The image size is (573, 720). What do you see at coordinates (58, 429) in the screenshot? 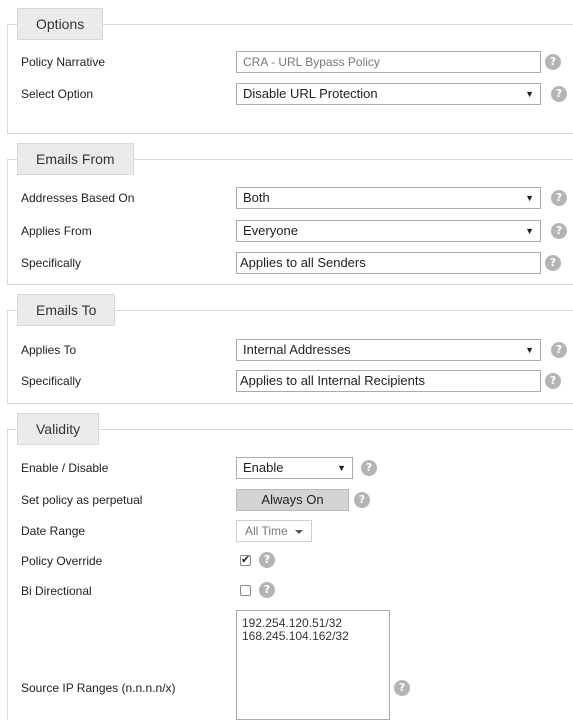
I see `validity-section-title: Validity` at bounding box center [58, 429].